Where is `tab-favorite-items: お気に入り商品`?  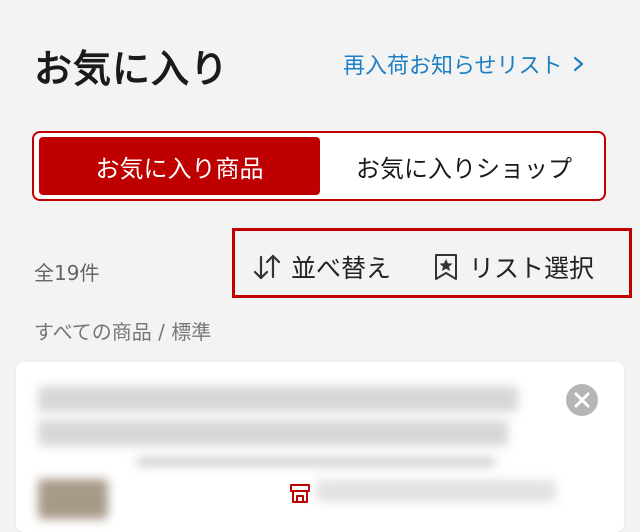
tab-favorite-items: お気に入り商品 is located at coordinates (179, 166).